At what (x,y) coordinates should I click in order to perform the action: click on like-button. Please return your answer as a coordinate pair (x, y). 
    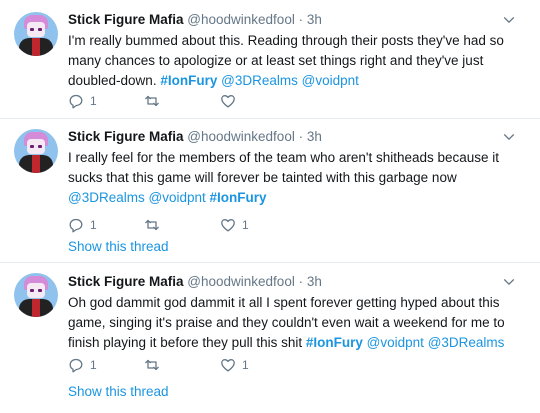
    Looking at the image, I should click on (250, 101).